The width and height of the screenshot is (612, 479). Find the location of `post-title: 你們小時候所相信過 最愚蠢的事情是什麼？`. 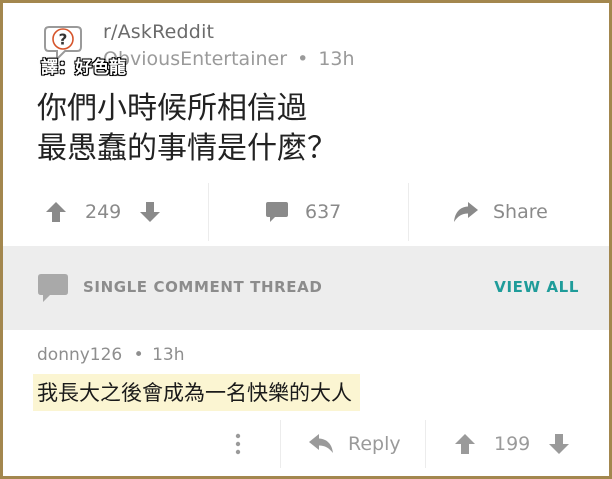

post-title: 你們小時候所相信過 最愚蠢的事情是什麼？ is located at coordinates (307, 129).